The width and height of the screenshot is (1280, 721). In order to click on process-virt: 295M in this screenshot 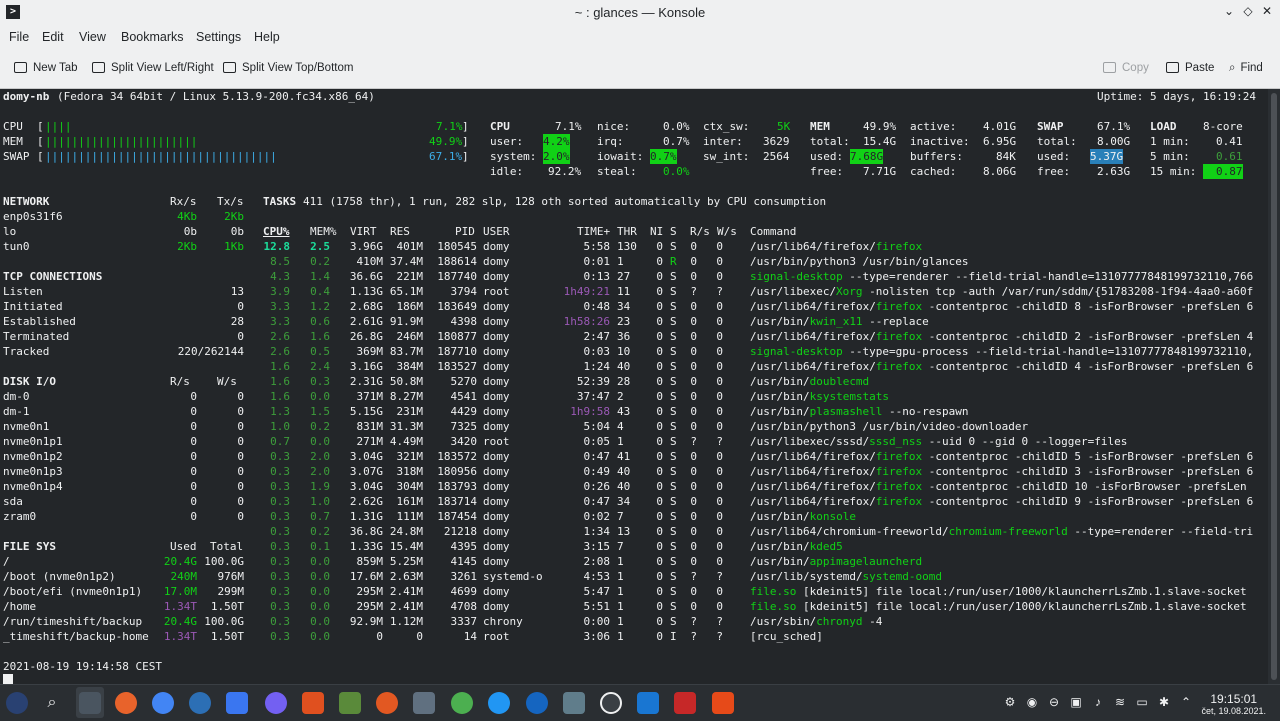, I will do `click(370, 591)`.